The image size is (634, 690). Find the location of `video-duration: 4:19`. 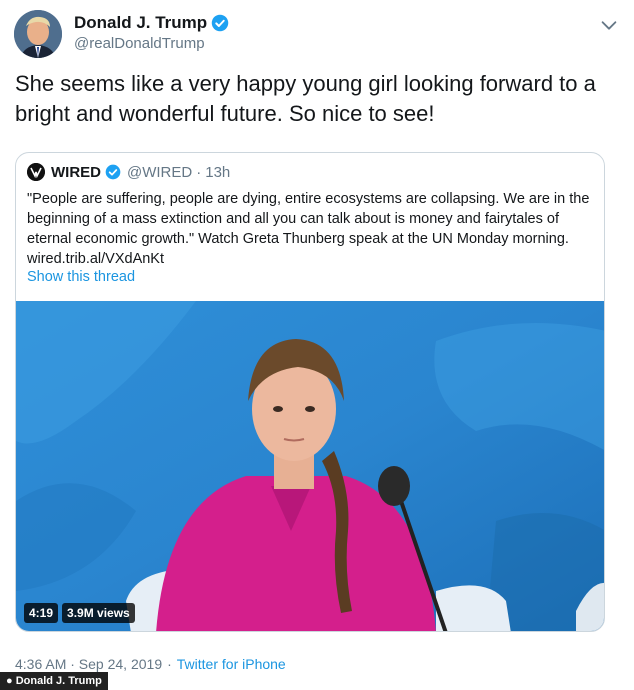

video-duration: 4:19 is located at coordinates (41, 613).